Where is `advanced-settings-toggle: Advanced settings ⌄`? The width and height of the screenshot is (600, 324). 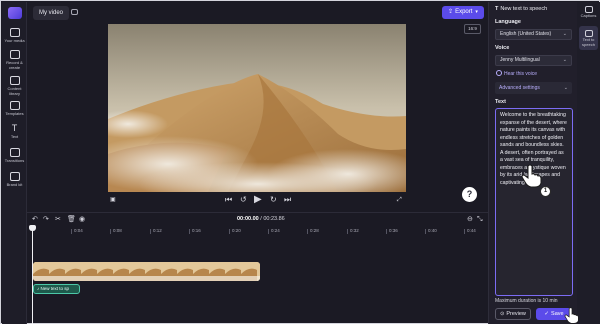 advanced-settings-toggle: Advanced settings ⌄ is located at coordinates (533, 88).